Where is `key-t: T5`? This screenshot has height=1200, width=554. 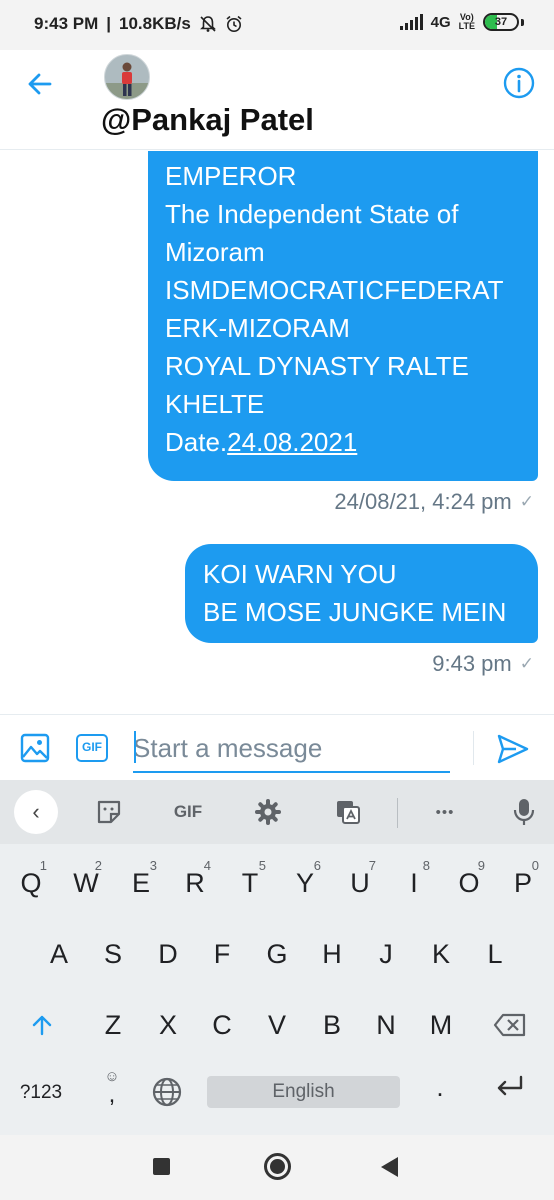 key-t: T5 is located at coordinates (250, 883).